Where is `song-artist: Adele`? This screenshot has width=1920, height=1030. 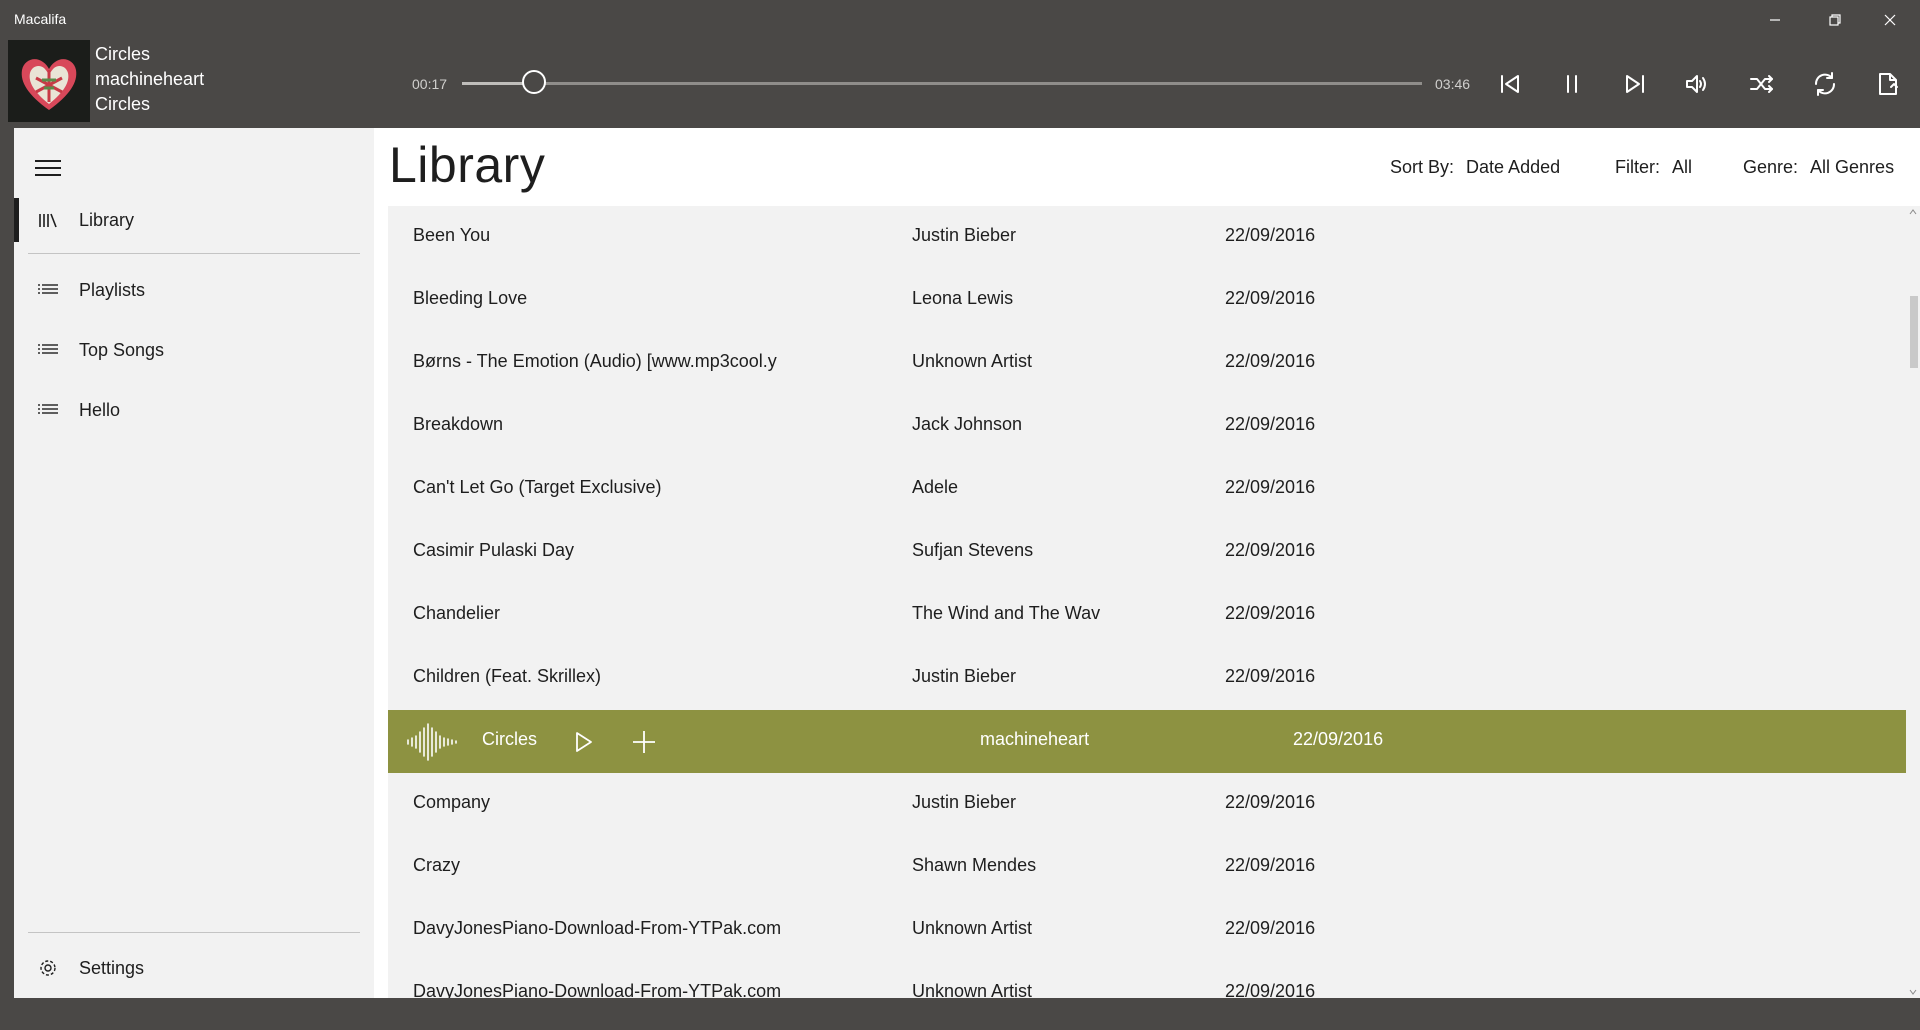
song-artist: Adele is located at coordinates (935, 487).